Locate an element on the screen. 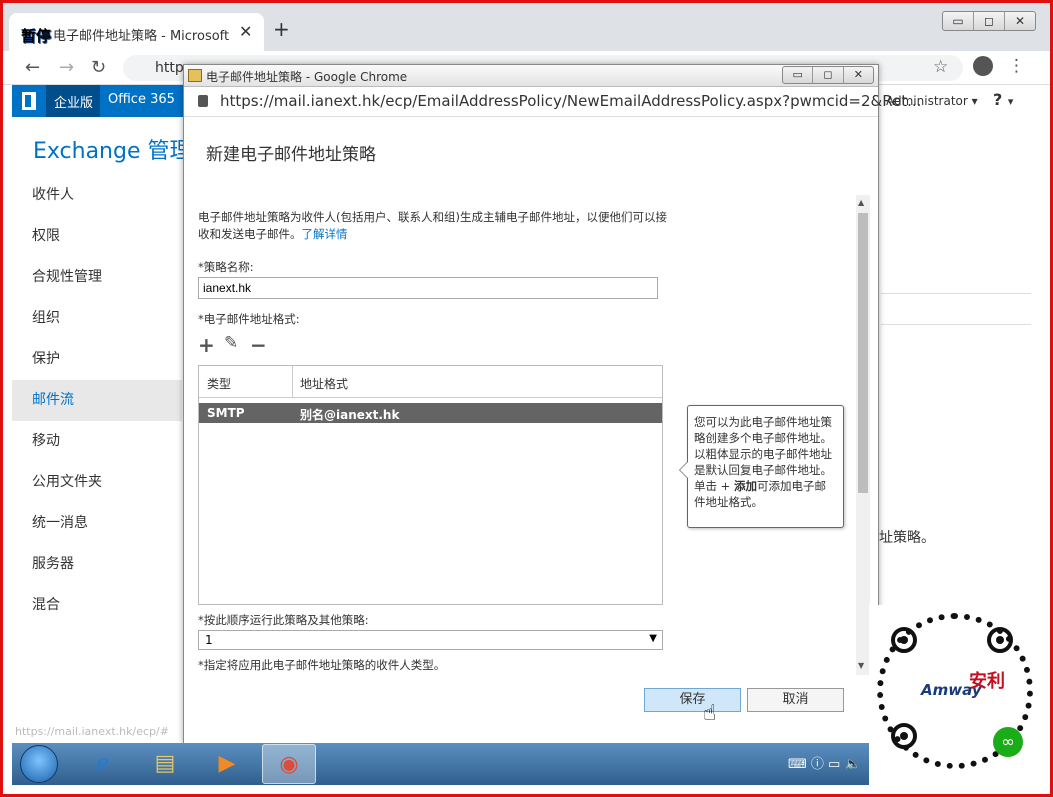 This screenshot has height=797, width=1053. help-icon: ? is located at coordinates (998, 99).